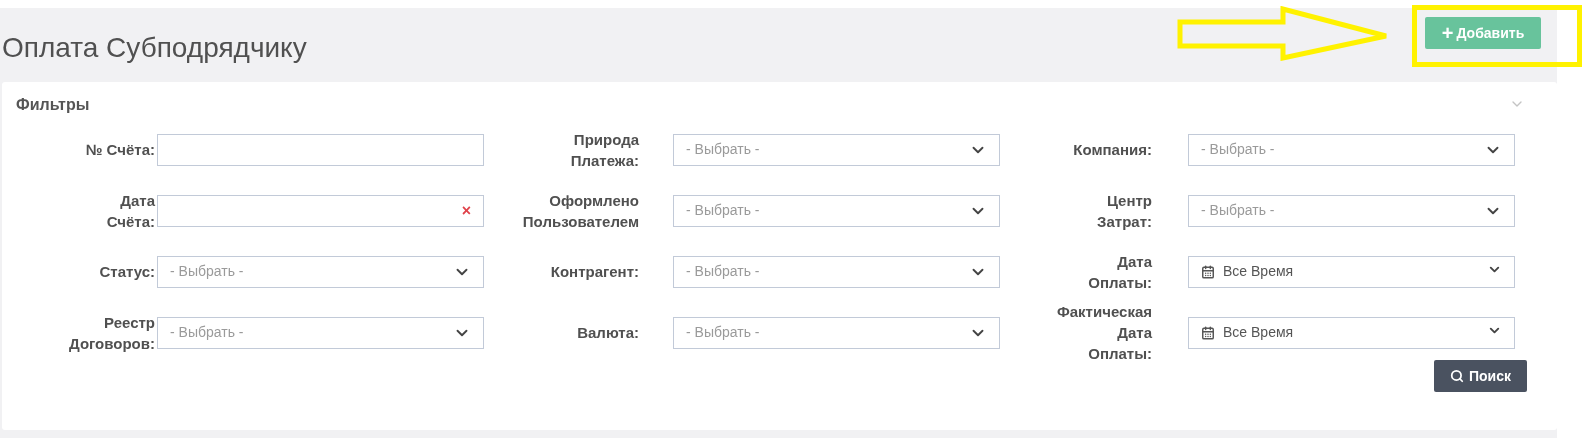 This screenshot has height=438, width=1589. I want to click on filter-label: Валюта:, so click(608, 333).